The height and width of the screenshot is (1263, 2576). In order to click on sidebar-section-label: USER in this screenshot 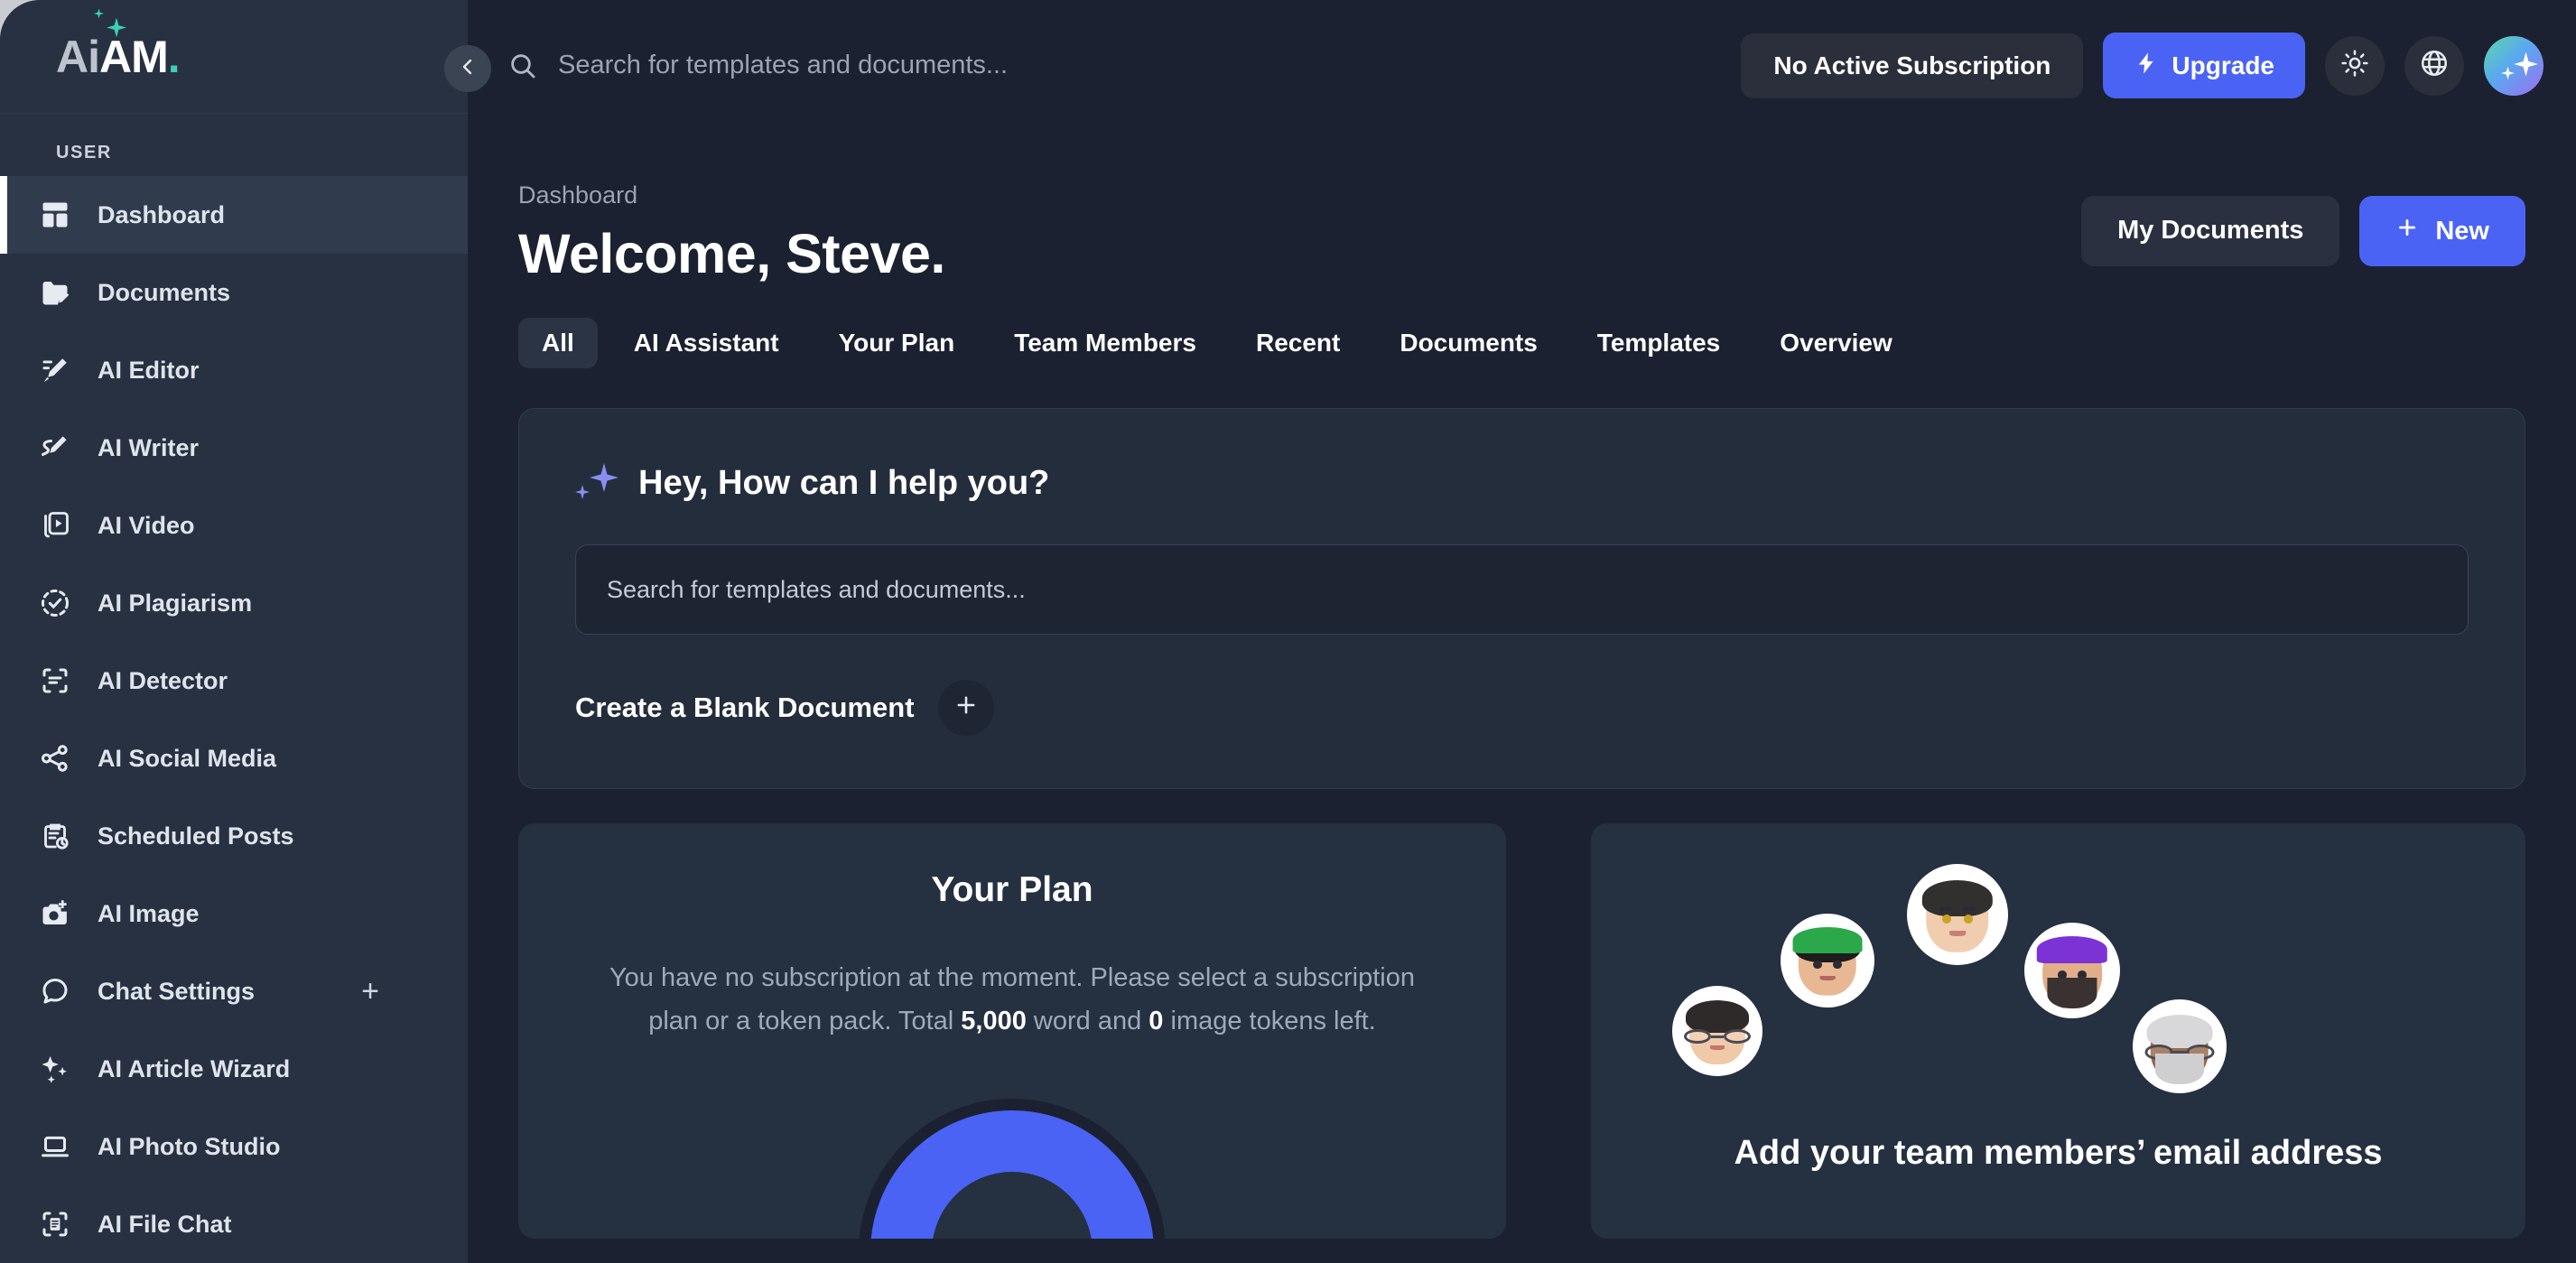, I will do `click(84, 153)`.